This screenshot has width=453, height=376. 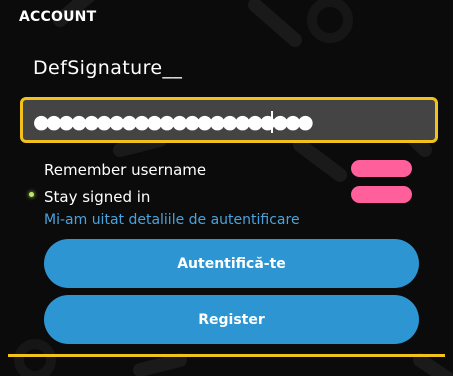 I want to click on divider, so click(x=226, y=355).